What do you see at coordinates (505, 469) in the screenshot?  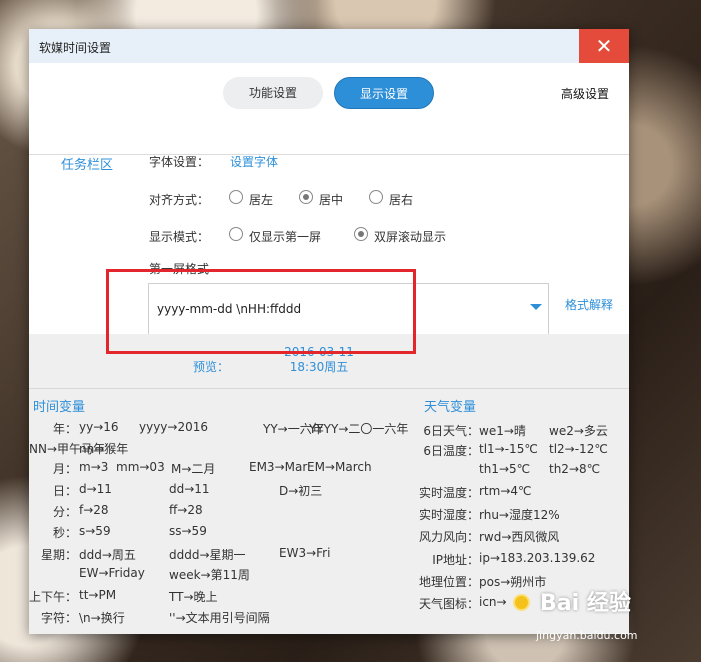 I see `weather-var-item: th1→5℃` at bounding box center [505, 469].